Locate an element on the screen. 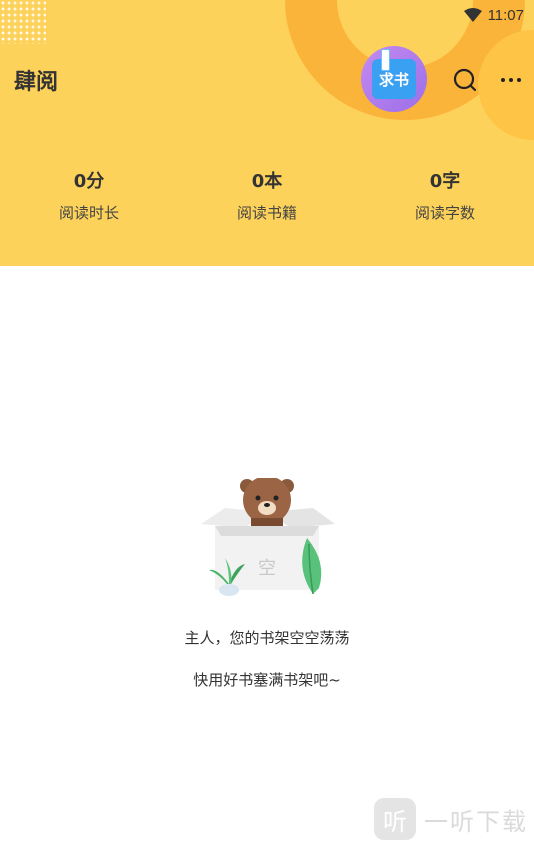  request-book-label: 求书 is located at coordinates (393, 79).